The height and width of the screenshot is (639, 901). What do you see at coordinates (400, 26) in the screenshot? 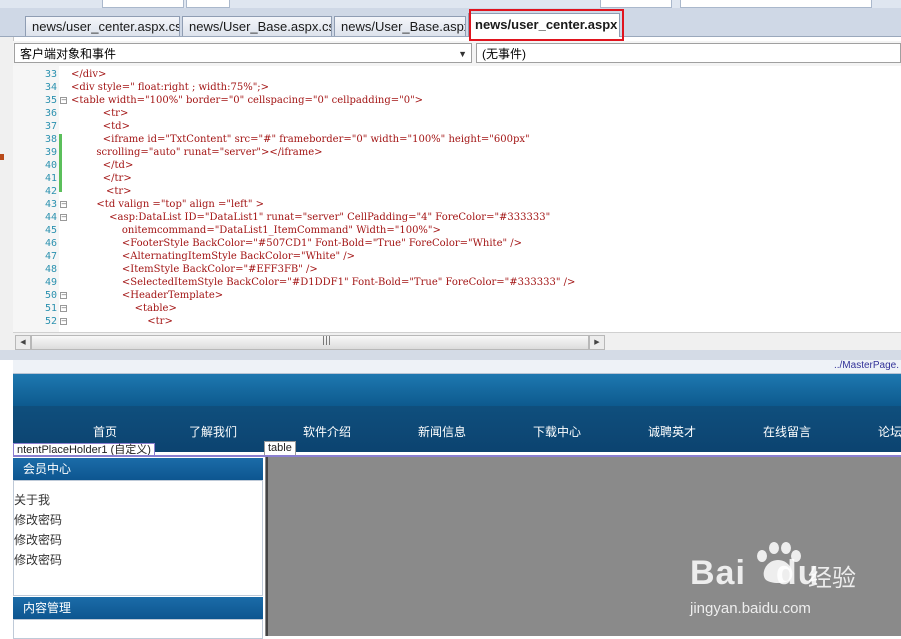
I see `tab-user-base-aspx: news/User_Base.aspx` at bounding box center [400, 26].